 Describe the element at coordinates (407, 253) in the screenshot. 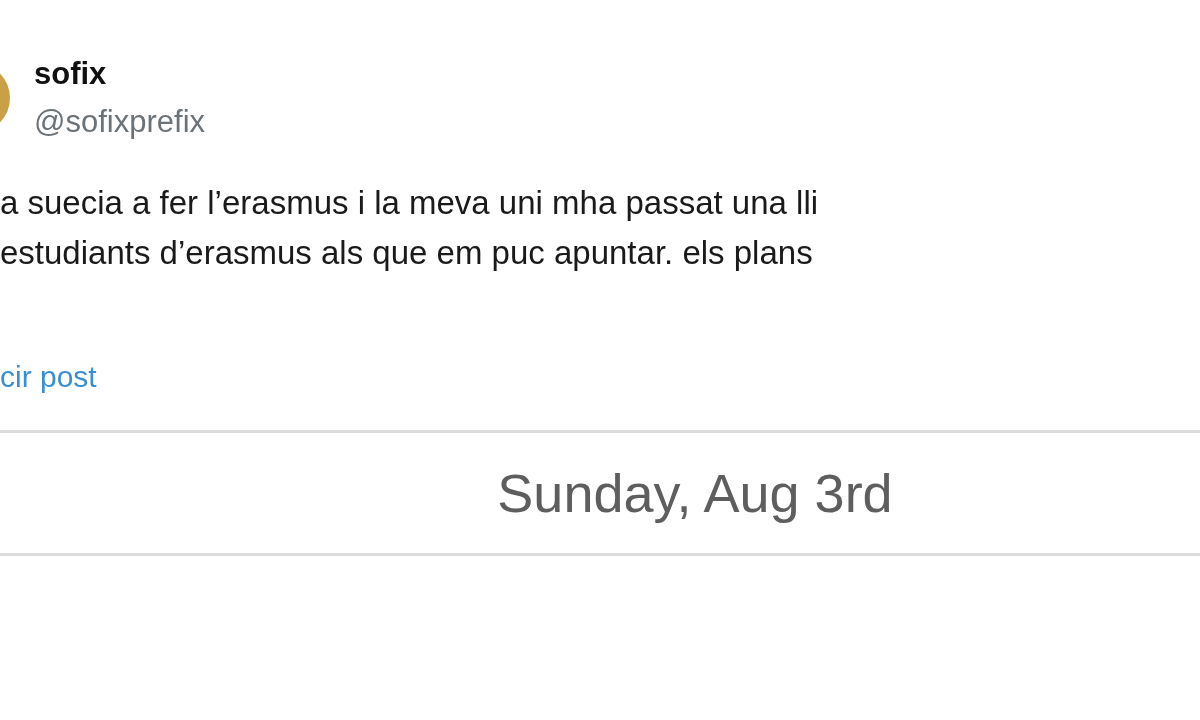

I see `post-text-line: estudiants d’erasmus als que em puc apuntar. els plans` at that location.